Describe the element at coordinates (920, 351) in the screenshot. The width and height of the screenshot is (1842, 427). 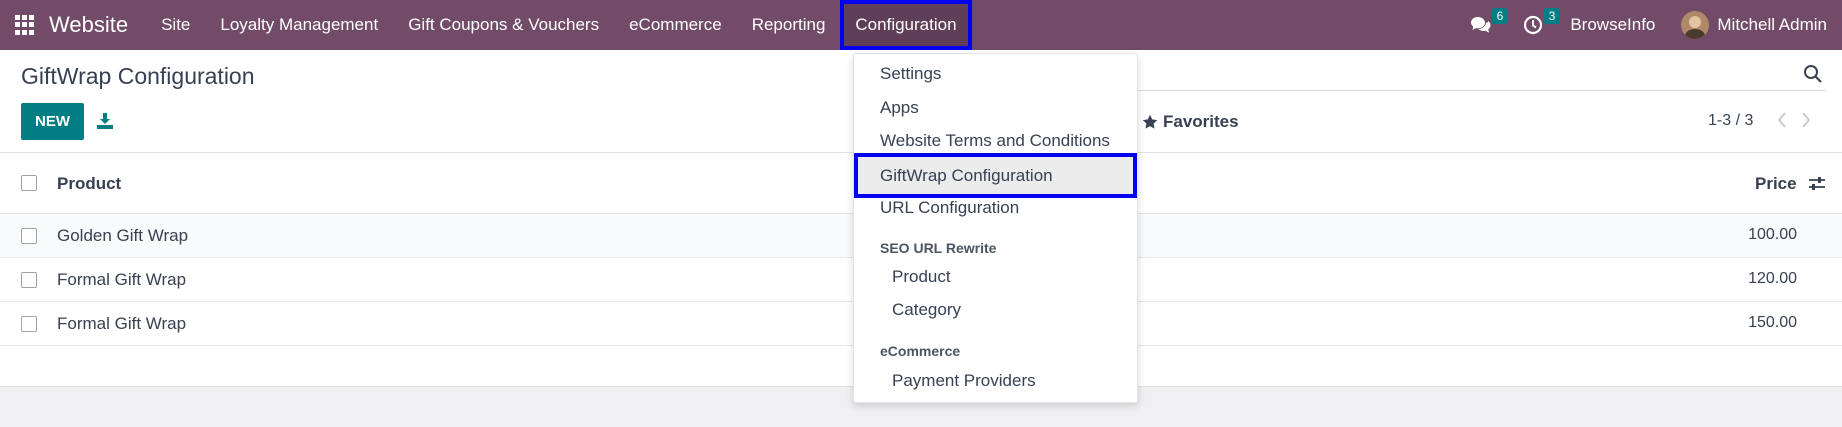
I see `dropdown-section-ecommerce: eCommerce` at that location.